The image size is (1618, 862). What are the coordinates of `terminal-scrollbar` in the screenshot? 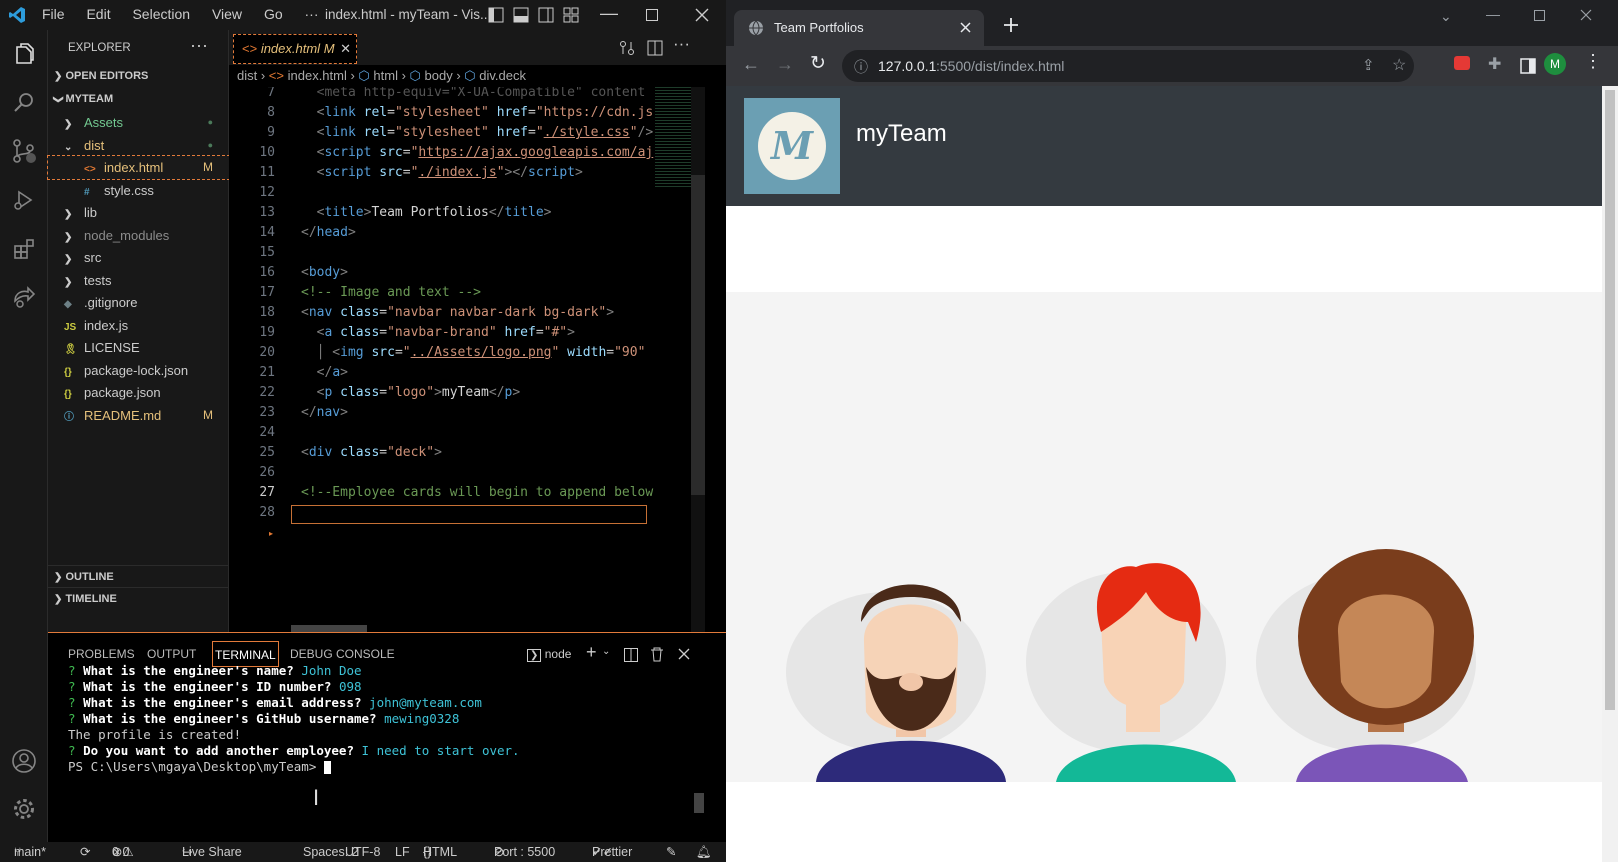 It's located at (699, 803).